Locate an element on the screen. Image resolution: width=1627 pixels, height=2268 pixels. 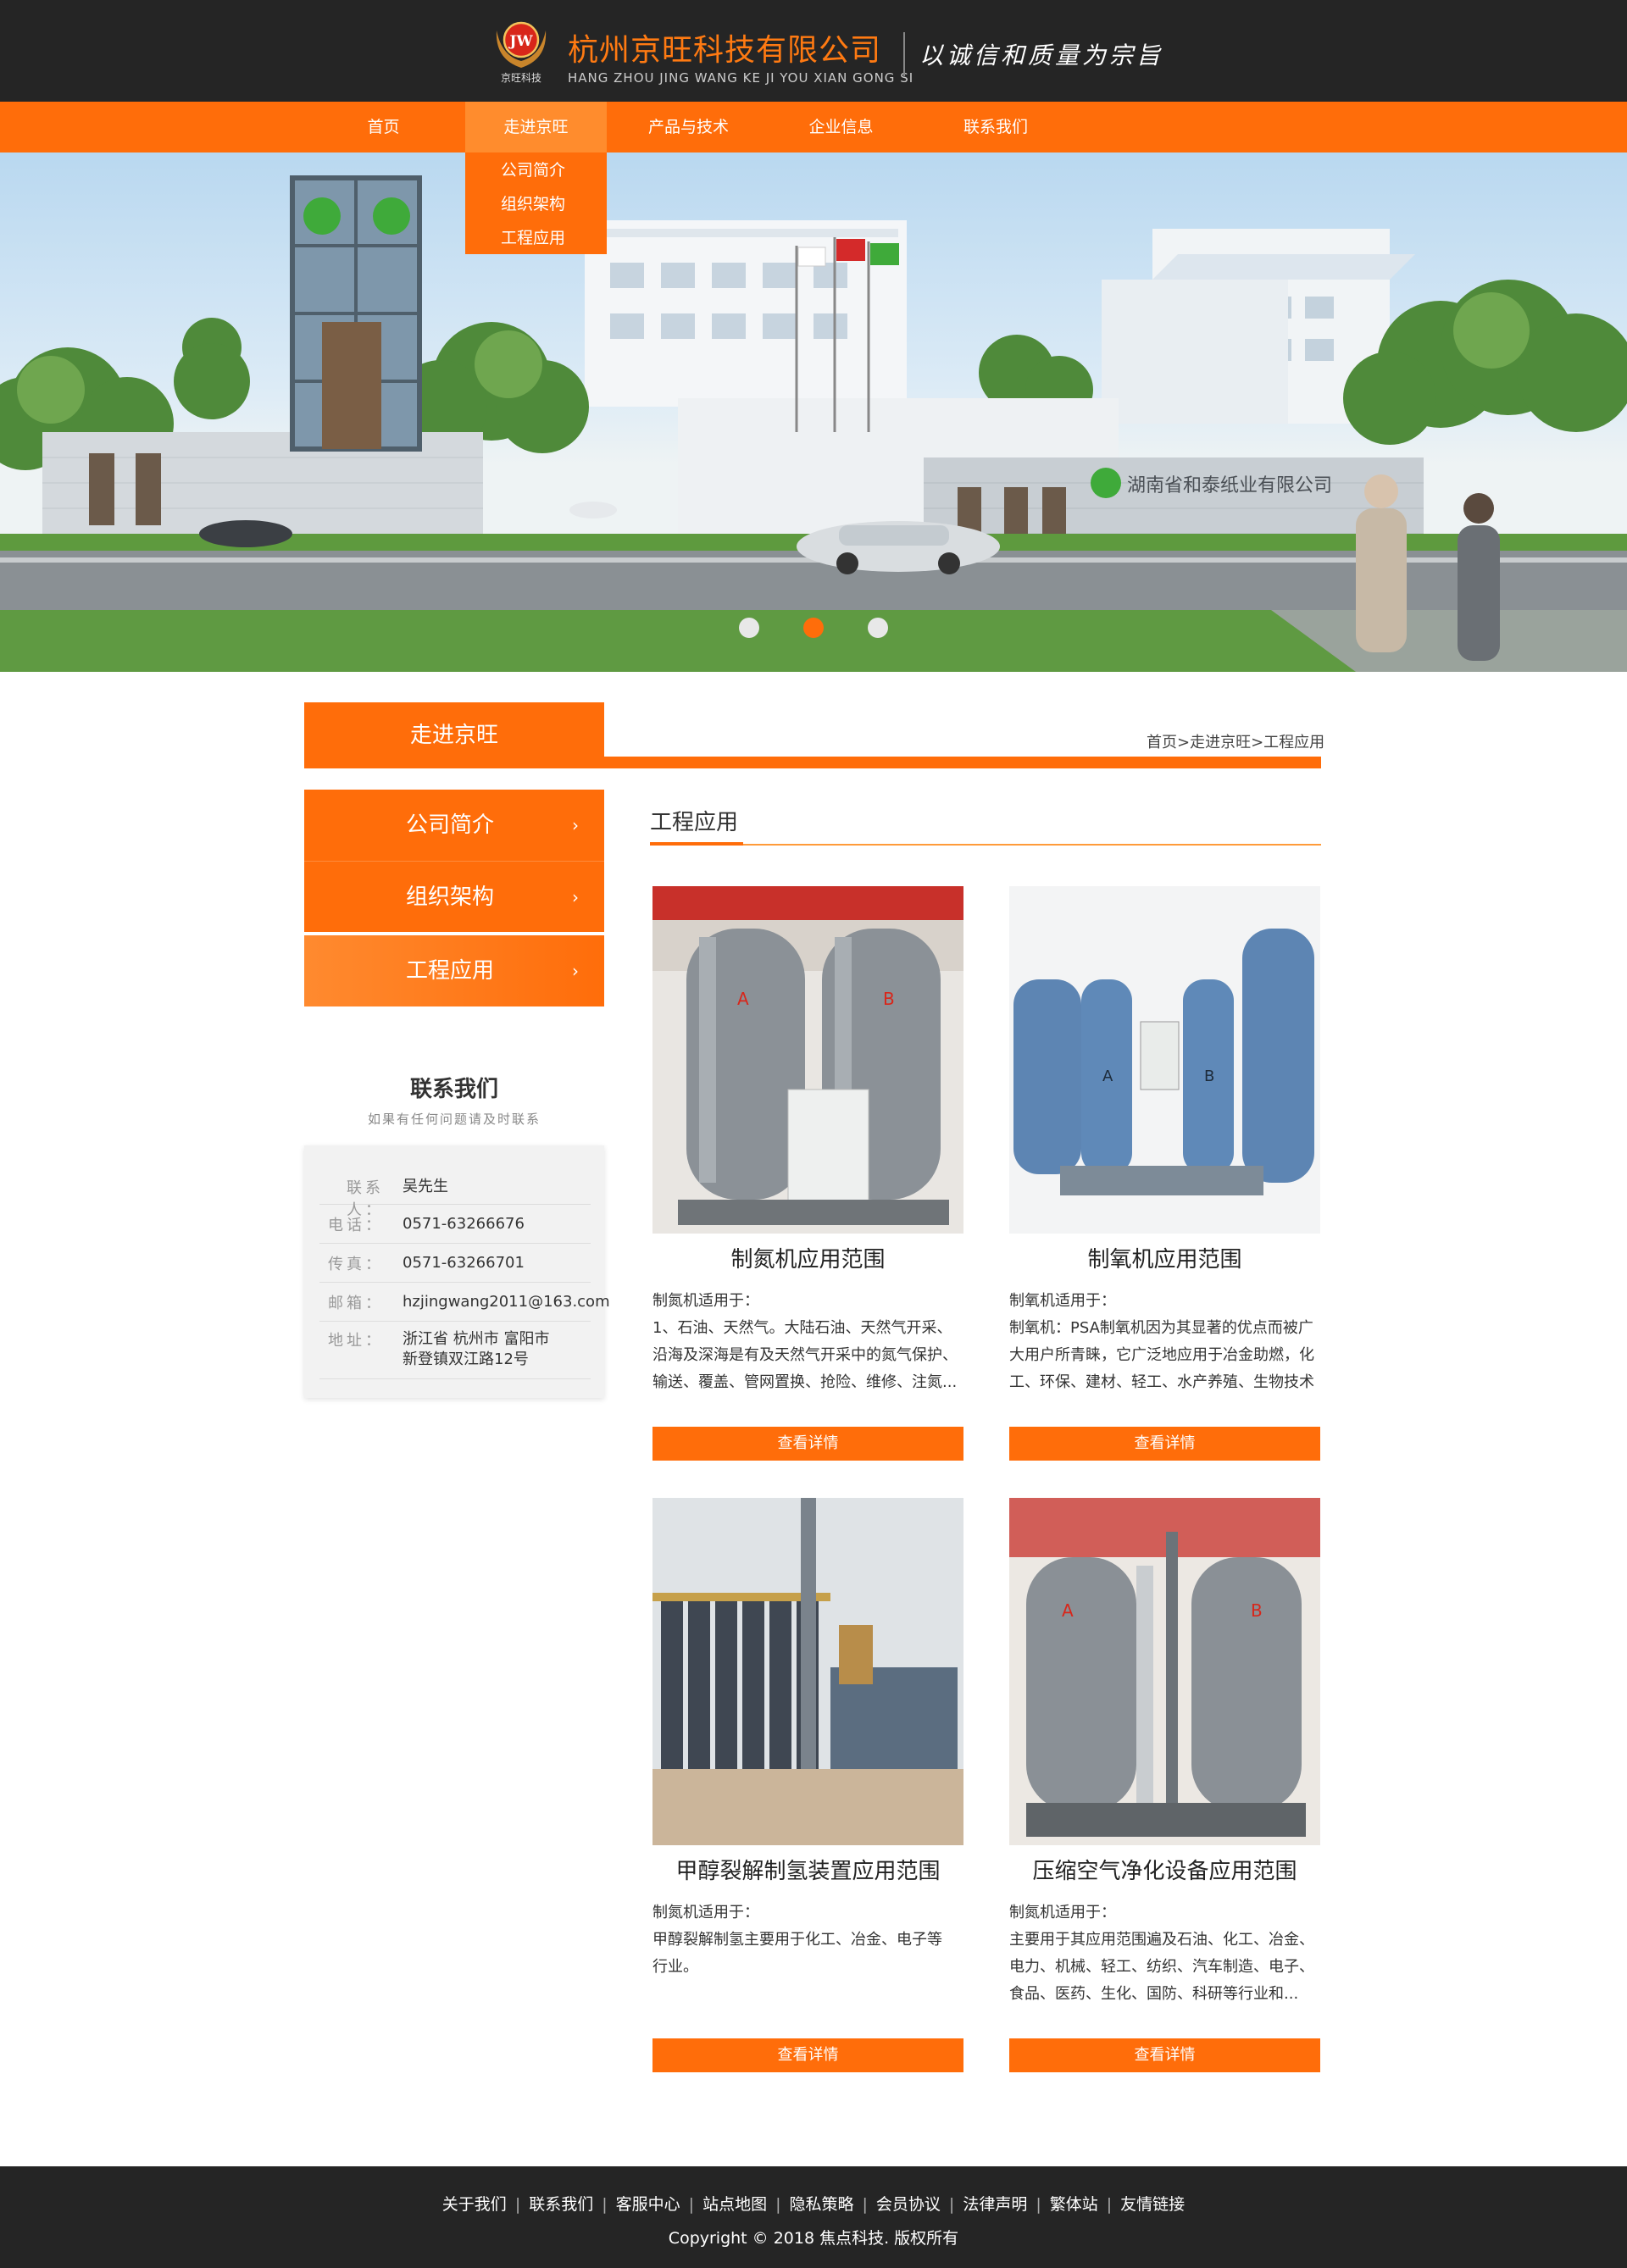
svg-text: JW is located at coordinates (521, 41).